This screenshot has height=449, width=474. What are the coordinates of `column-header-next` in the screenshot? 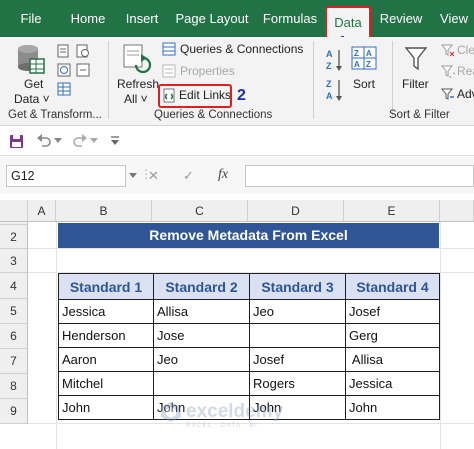 It's located at (457, 211).